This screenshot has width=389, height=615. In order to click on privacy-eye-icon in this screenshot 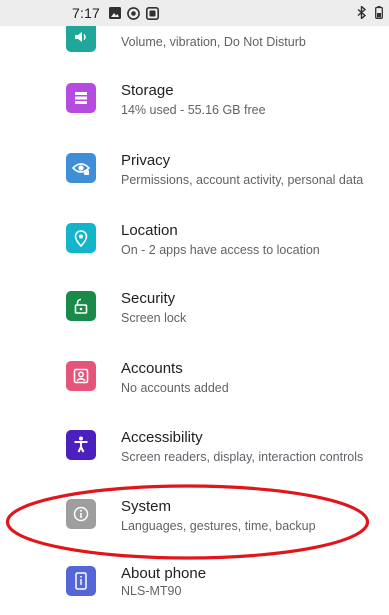, I will do `click(81, 168)`.